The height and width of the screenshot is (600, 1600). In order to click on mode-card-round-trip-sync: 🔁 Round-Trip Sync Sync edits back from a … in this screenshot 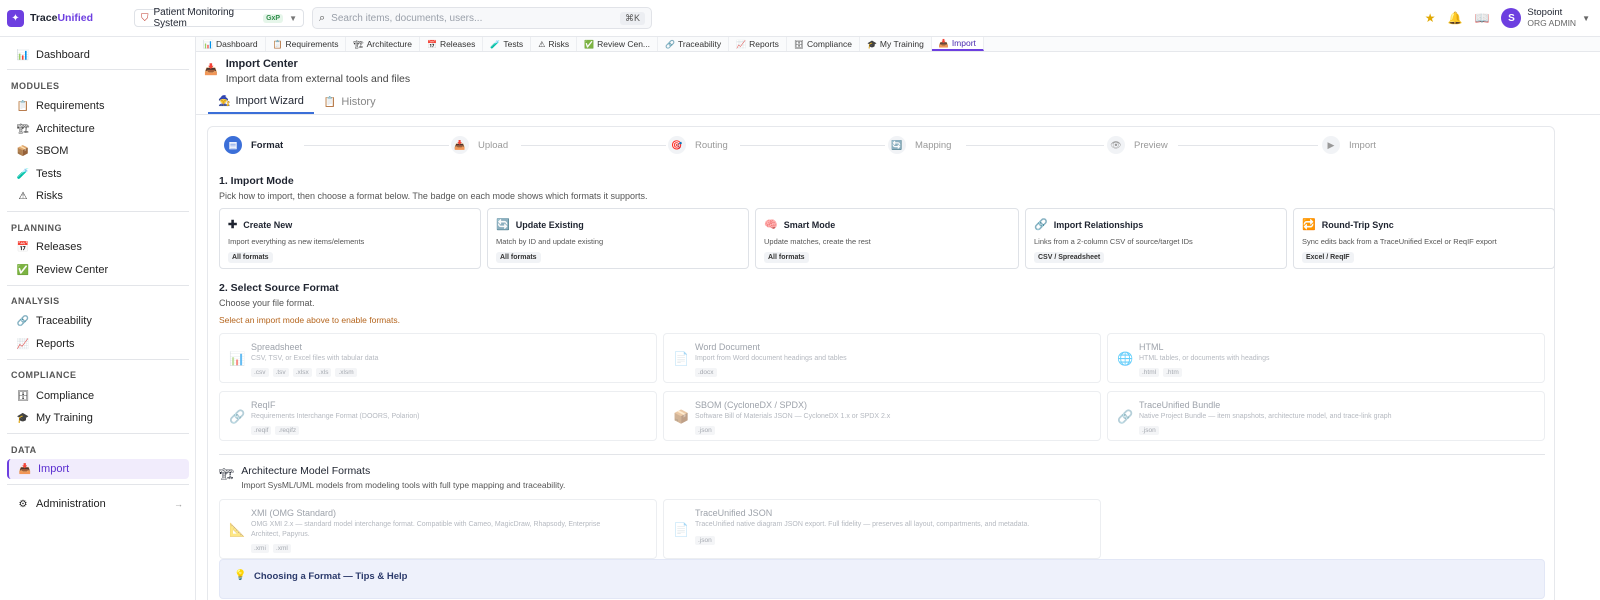, I will do `click(1424, 238)`.